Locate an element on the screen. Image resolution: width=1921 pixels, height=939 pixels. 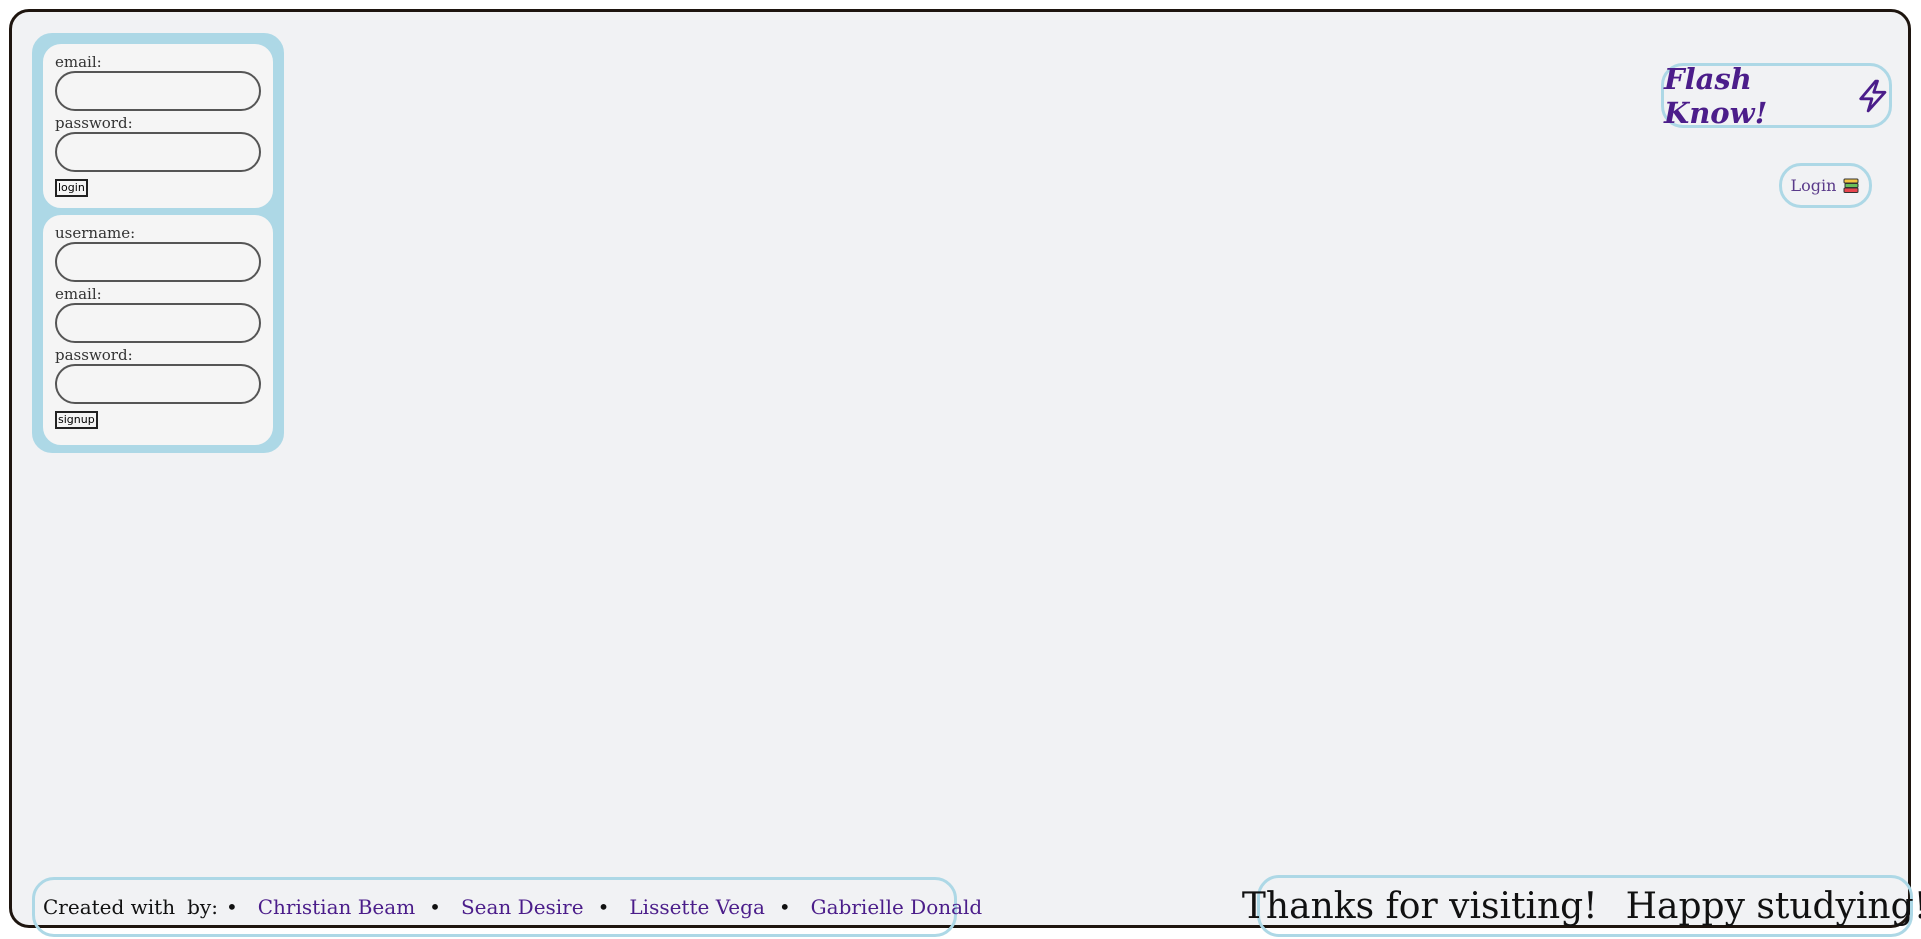
signup-email-input is located at coordinates (158, 323).